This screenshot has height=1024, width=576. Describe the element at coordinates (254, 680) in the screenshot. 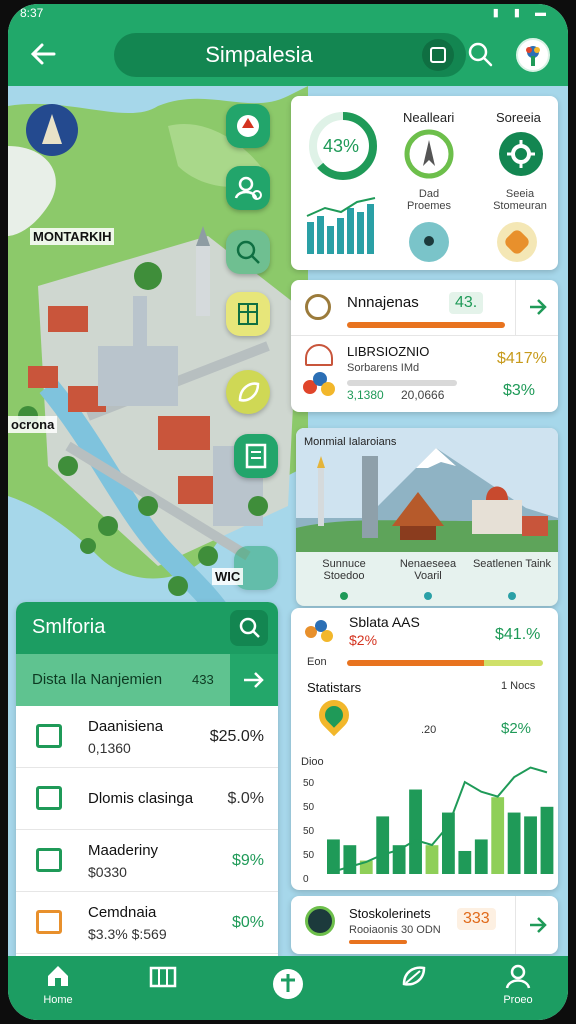

I see `banner-arrow-icon` at that location.